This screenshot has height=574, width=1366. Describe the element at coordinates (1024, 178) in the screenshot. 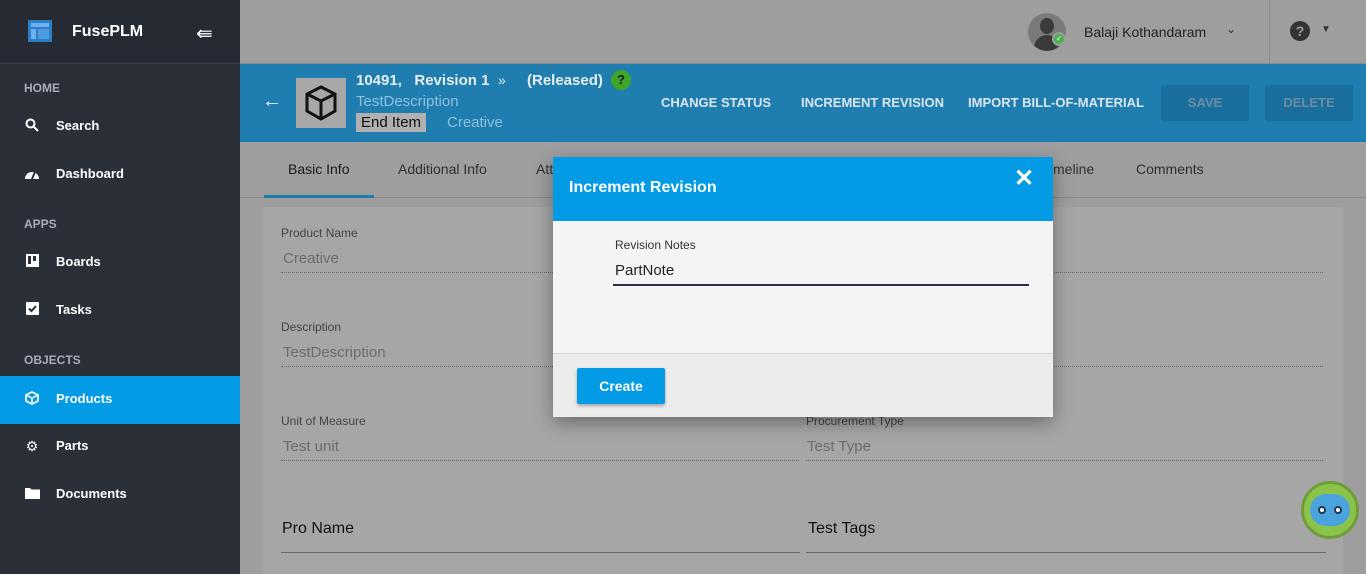

I see `close-icon: ✕` at that location.